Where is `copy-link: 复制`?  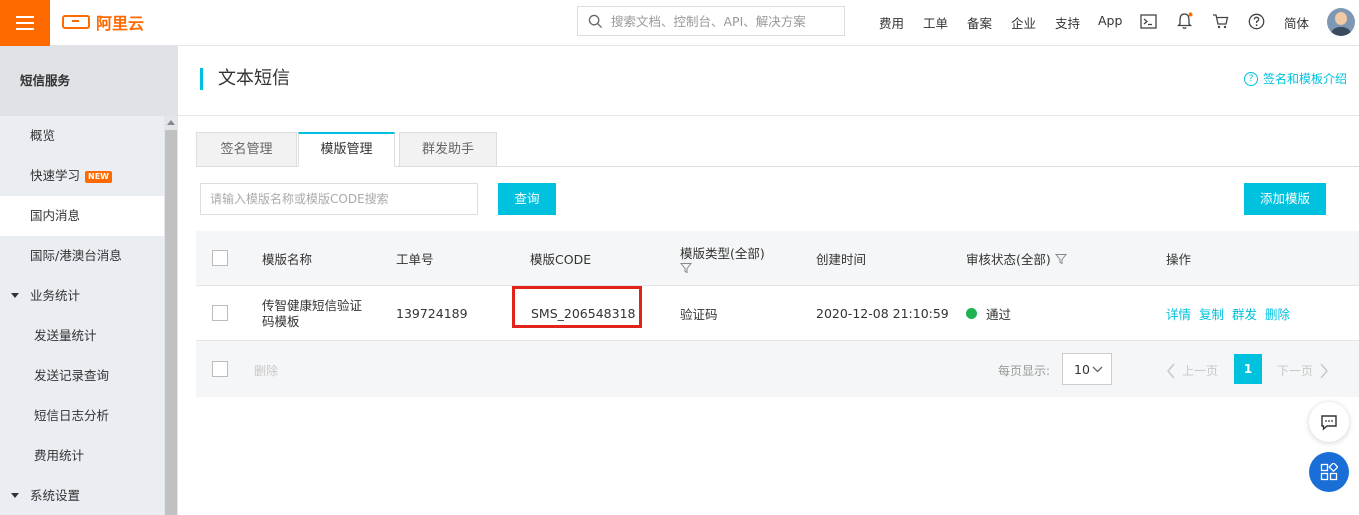
copy-link: 复制 is located at coordinates (1211, 313).